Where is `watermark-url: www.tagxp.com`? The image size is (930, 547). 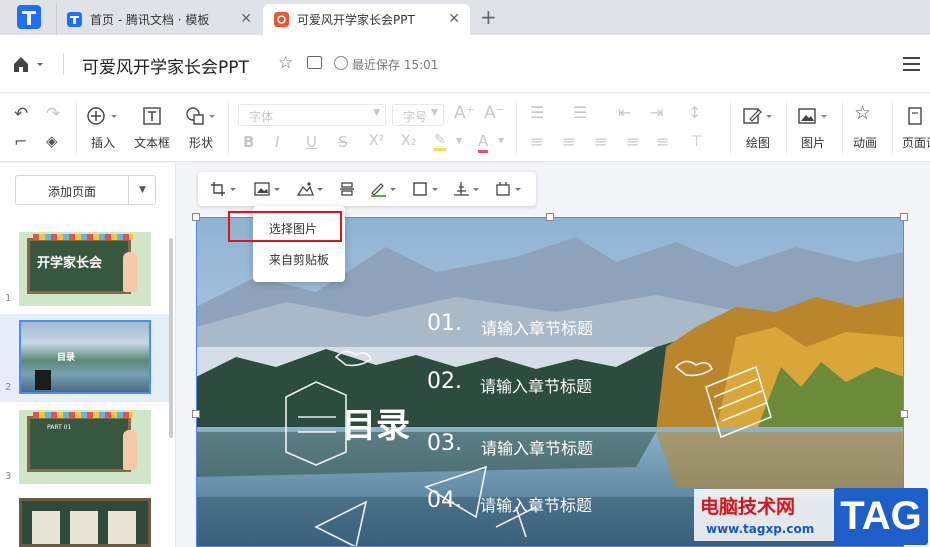 watermark-url: www.tagxp.com is located at coordinates (760, 529).